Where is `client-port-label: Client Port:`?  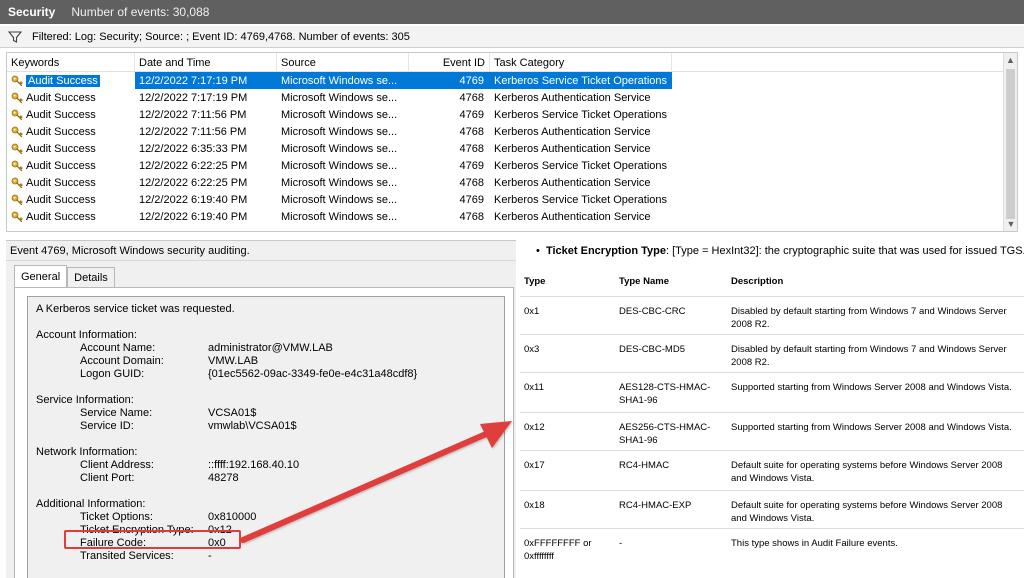 client-port-label: Client Port: is located at coordinates (107, 478).